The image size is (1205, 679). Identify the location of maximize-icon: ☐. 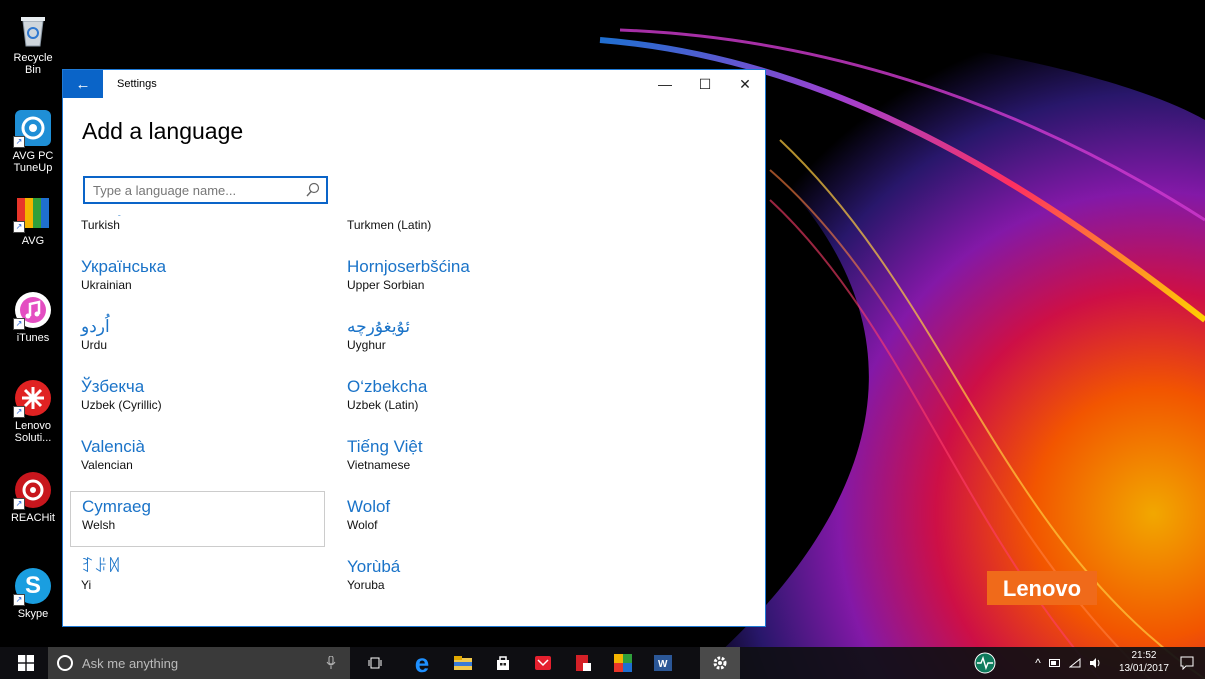
(705, 83).